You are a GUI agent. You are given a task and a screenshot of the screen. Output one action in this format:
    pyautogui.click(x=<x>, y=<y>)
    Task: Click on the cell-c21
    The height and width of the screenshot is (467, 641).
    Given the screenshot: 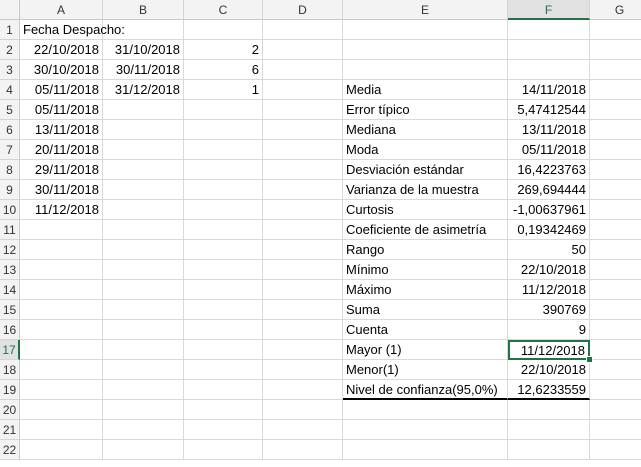 What is the action you would take?
    pyautogui.click(x=223, y=430)
    